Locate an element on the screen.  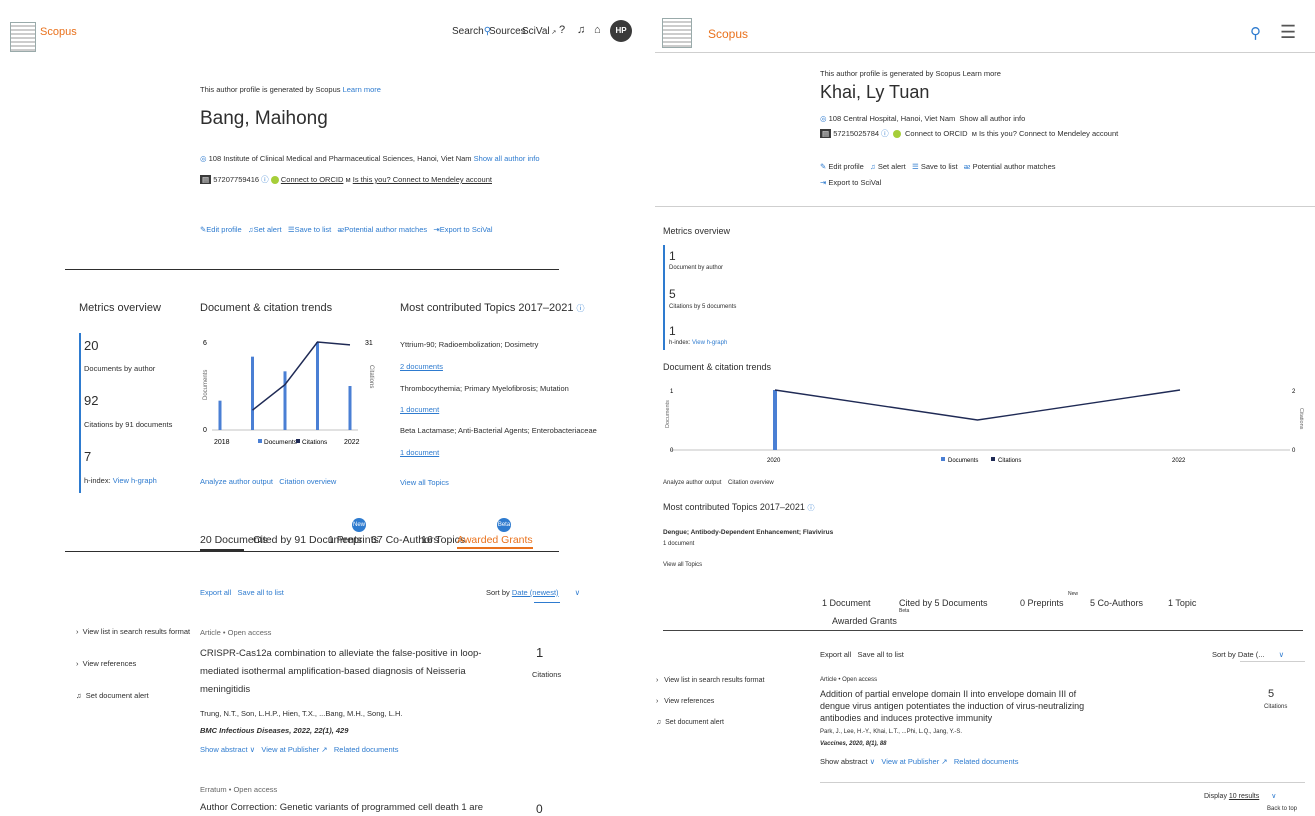
nav-scival-label: SciVal is located at coordinates (536, 31).